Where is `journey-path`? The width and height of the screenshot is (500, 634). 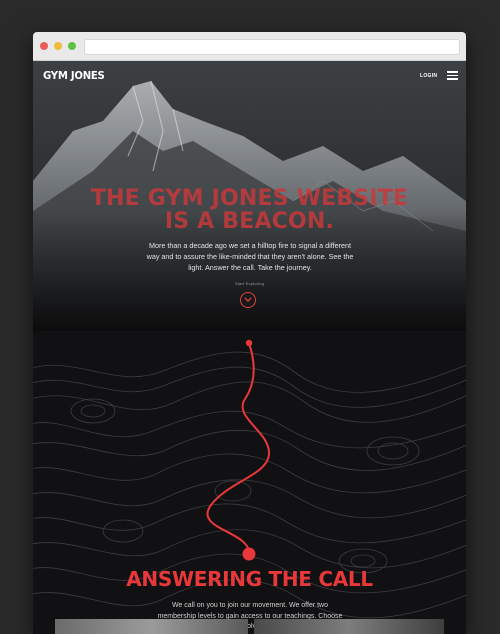 journey-path is located at coordinates (238, 450).